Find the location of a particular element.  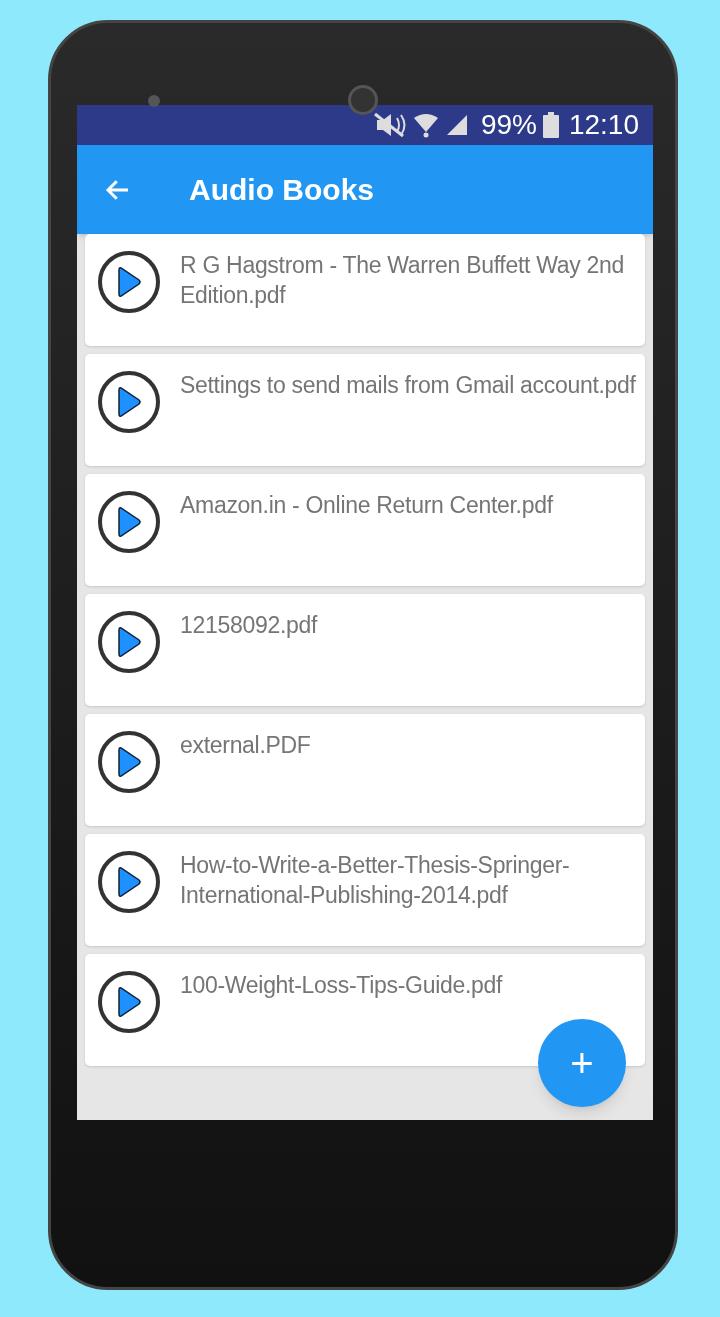

file-card: R G Hagstrom - The Warren Buffett Way 2nd Edition.pdf is located at coordinates (365, 290).